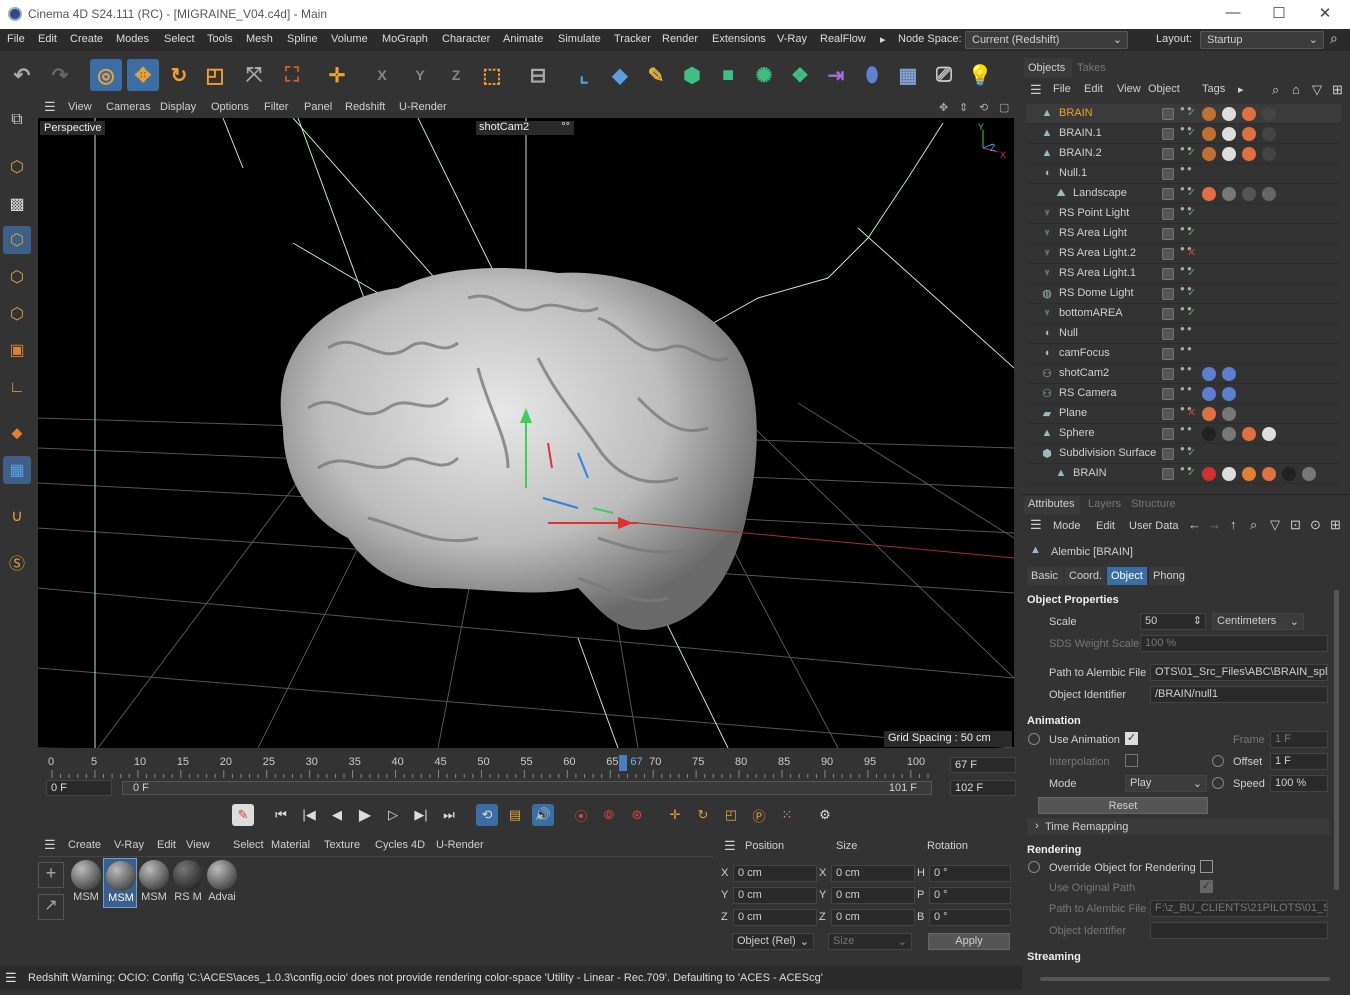 Image resolution: width=1350 pixels, height=995 pixels. What do you see at coordinates (1183, 154) in the screenshot?
I see `object-row: ▲ BRAIN.2 ● ● ✓` at bounding box center [1183, 154].